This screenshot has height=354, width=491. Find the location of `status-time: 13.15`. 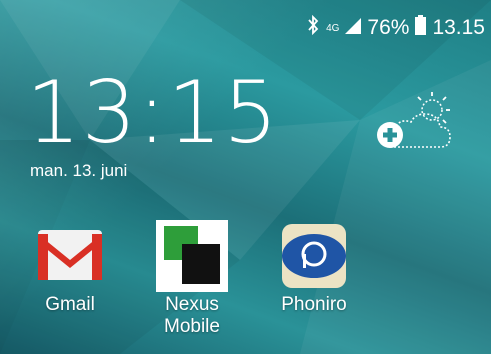

status-time: 13.15 is located at coordinates (458, 27).